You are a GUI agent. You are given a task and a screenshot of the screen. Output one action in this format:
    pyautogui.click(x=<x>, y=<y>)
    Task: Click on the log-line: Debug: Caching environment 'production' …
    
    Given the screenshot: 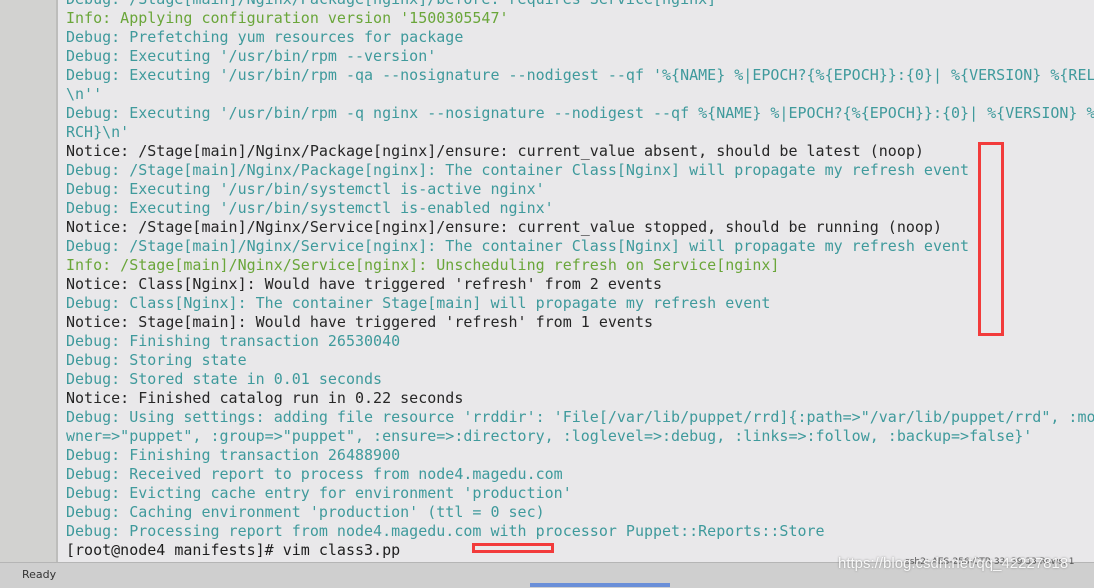 What is the action you would take?
    pyautogui.click(x=305, y=512)
    